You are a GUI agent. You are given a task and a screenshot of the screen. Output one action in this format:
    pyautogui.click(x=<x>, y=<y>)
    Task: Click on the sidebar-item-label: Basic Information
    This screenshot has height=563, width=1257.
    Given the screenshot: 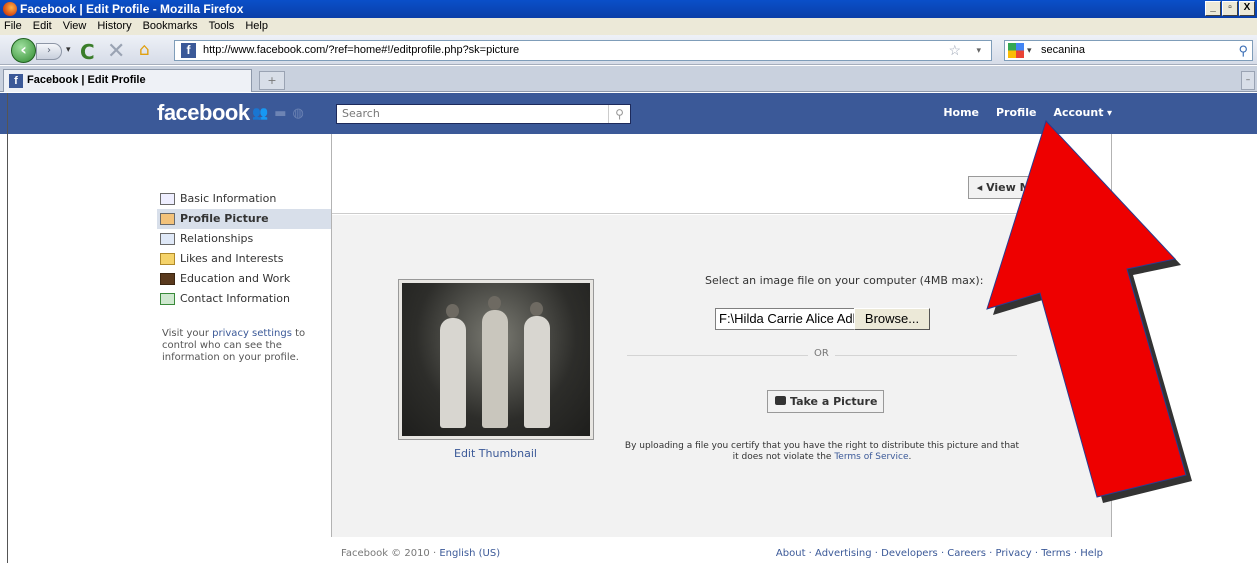 What is the action you would take?
    pyautogui.click(x=228, y=198)
    